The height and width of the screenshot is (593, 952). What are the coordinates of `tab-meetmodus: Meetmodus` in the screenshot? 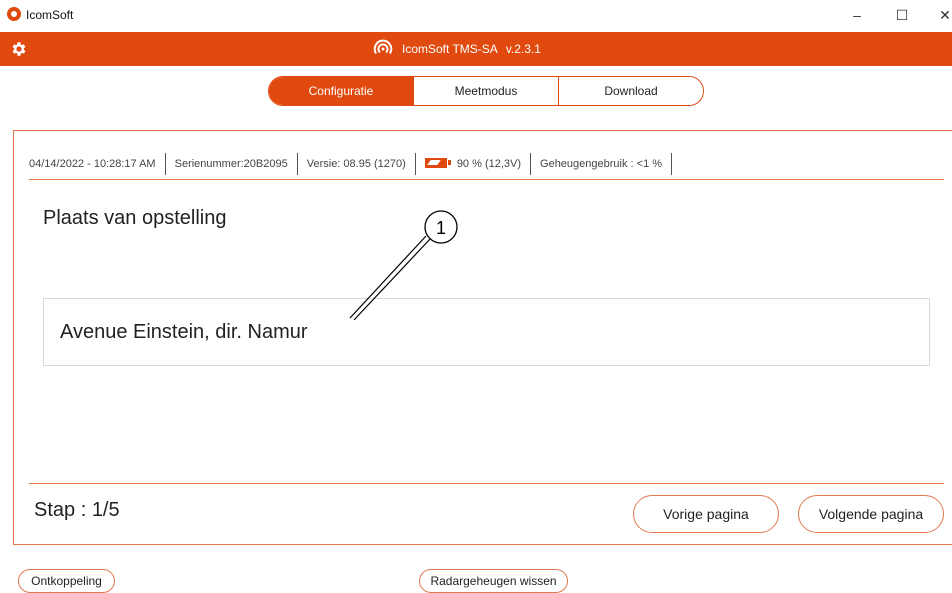 It's located at (486, 91).